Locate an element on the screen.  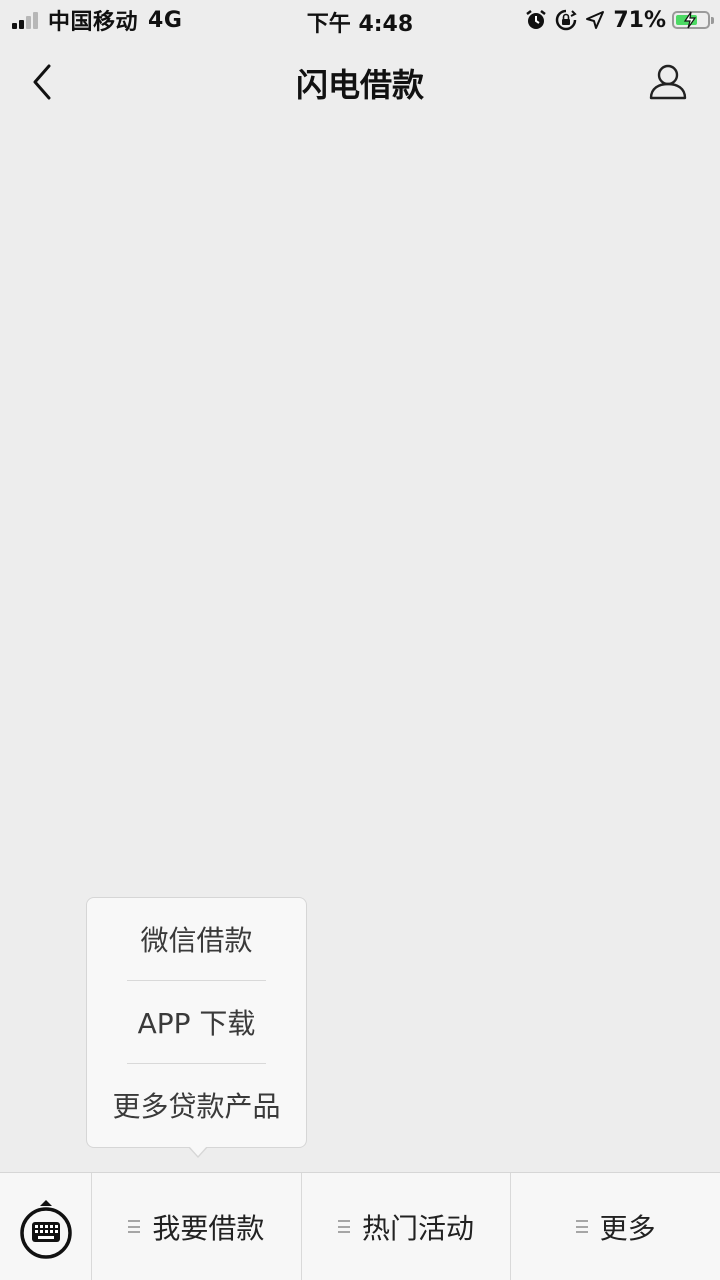
submenu-item-more-loan-products: 更多贷款产品 is located at coordinates (196, 1105).